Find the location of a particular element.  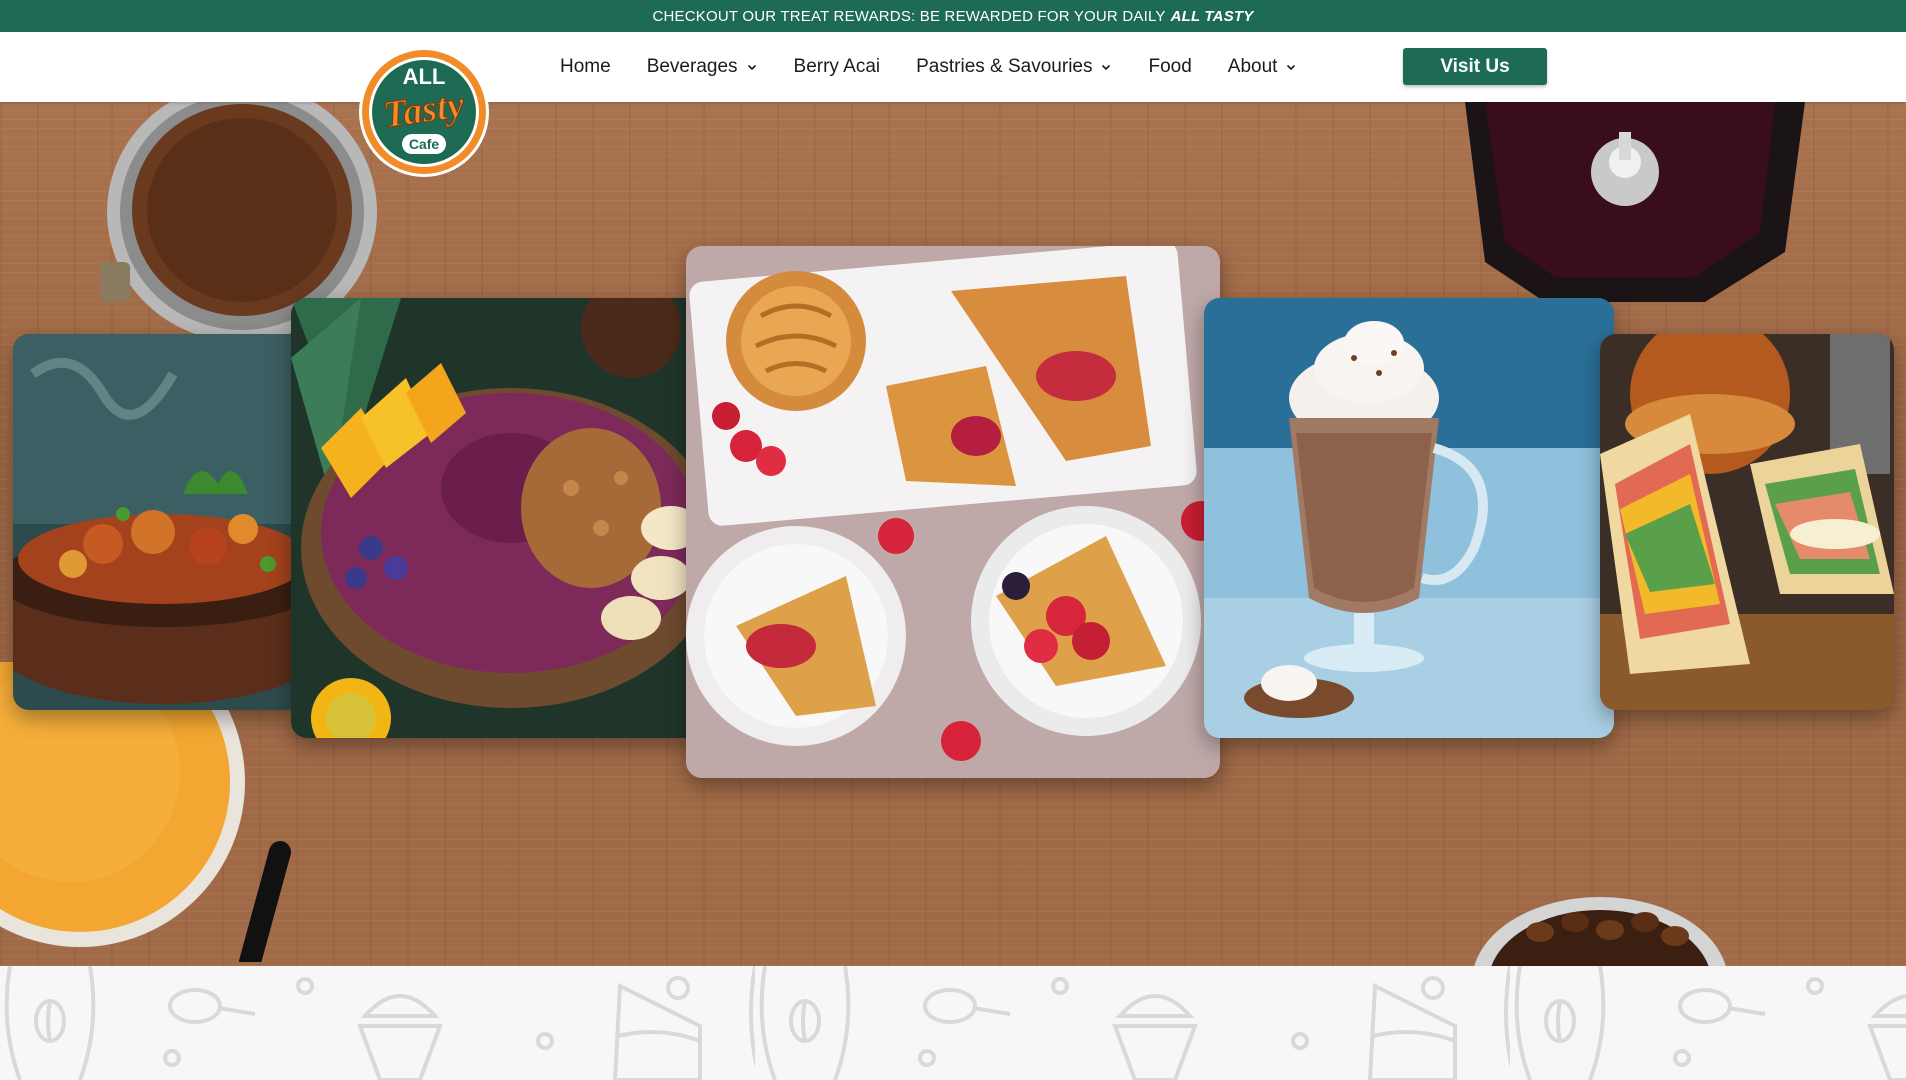

club-sandwich-image is located at coordinates (1747, 522).